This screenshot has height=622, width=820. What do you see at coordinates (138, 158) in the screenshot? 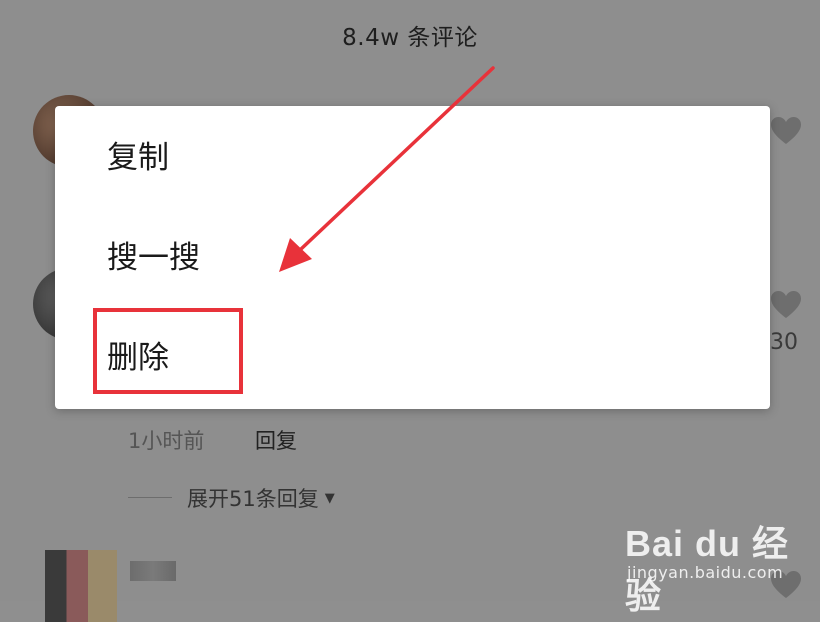
I see `menu-item-copy: 复制` at bounding box center [138, 158].